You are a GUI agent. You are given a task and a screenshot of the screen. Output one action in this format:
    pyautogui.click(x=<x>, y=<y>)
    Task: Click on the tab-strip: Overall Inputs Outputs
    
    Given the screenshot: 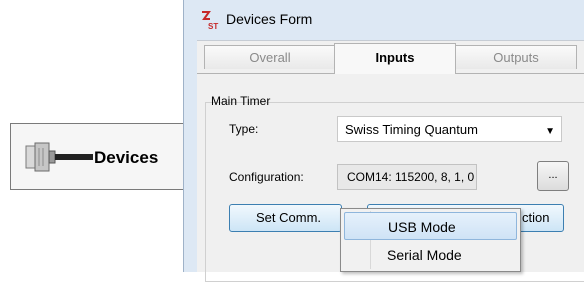 What is the action you would take?
    pyautogui.click(x=390, y=58)
    